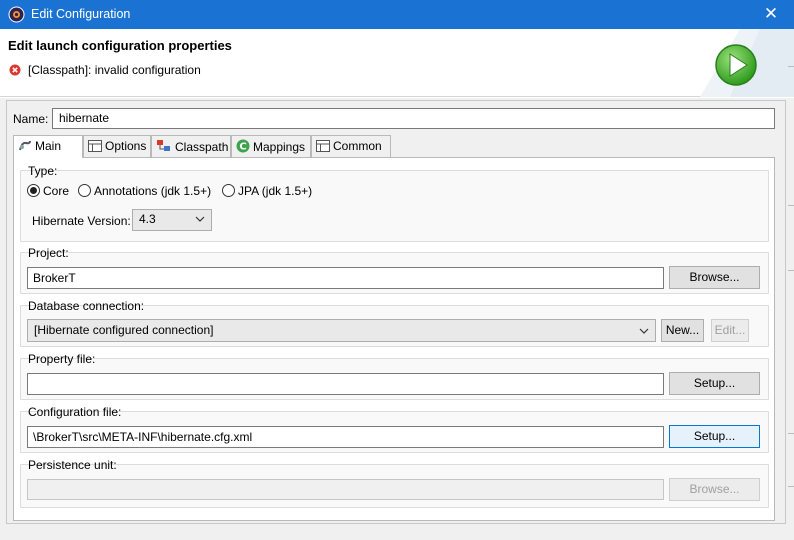 The height and width of the screenshot is (540, 794). What do you see at coordinates (81, 221) in the screenshot?
I see `hibernate-version-label: Hibernate Version:` at bounding box center [81, 221].